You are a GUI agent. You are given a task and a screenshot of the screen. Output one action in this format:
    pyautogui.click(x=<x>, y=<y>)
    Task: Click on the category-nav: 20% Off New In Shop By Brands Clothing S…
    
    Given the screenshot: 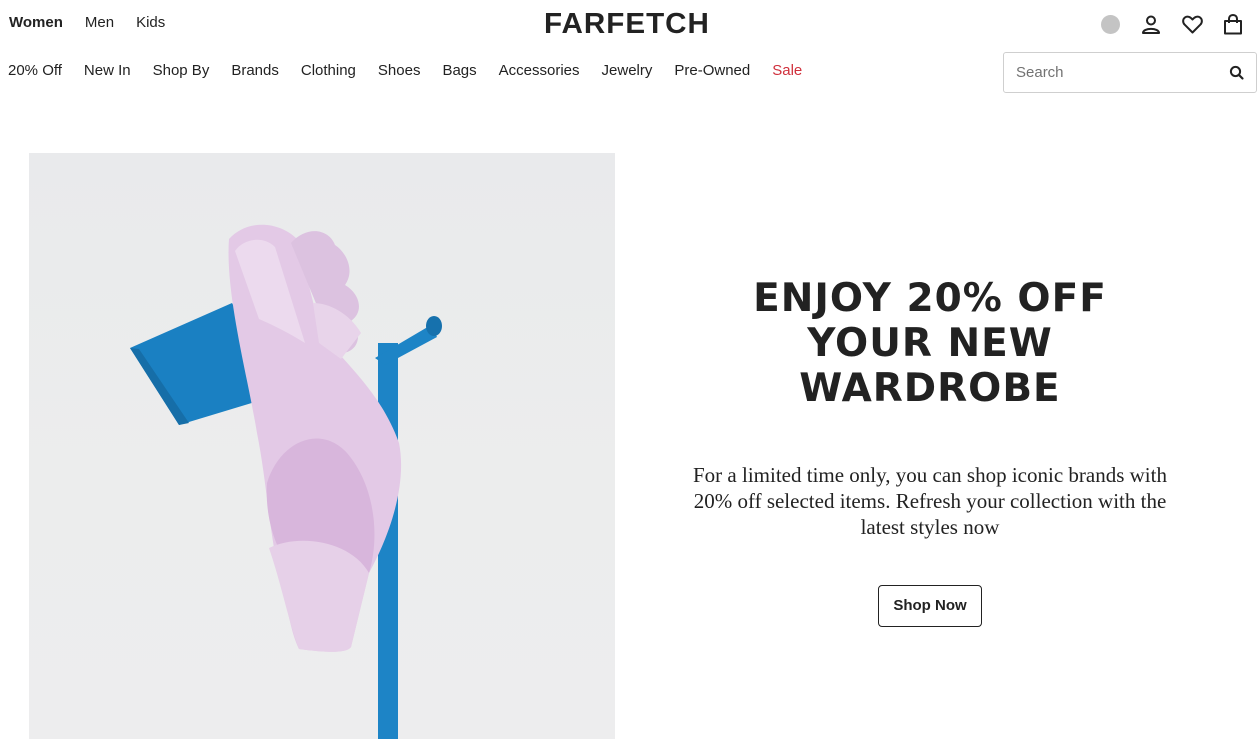 What is the action you would take?
    pyautogui.click(x=416, y=70)
    